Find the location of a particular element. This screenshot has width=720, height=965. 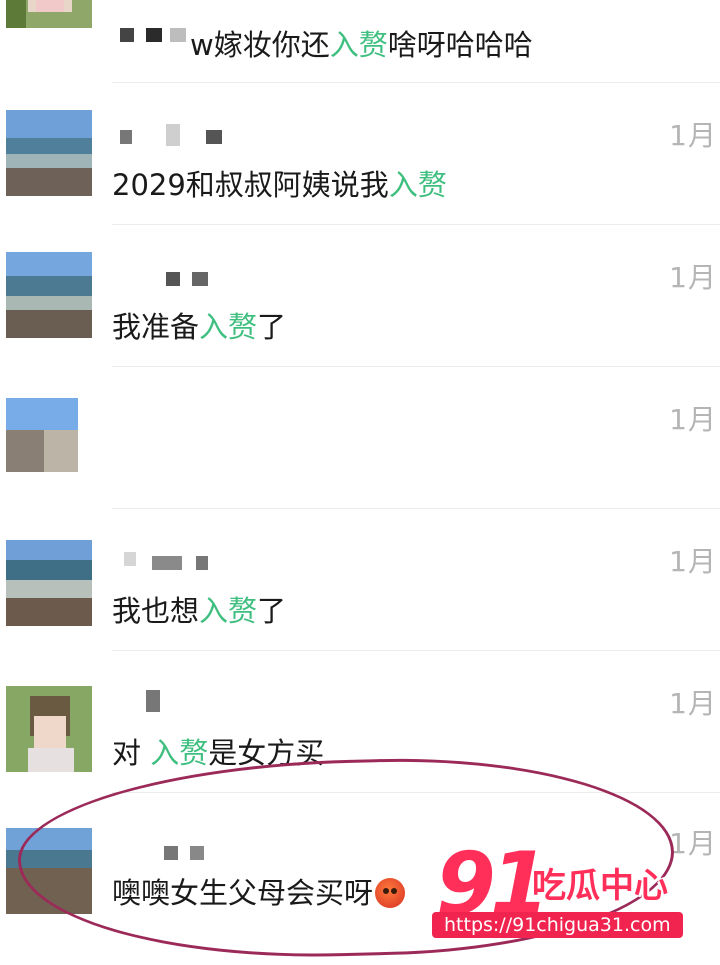

comment-row: w嫁妆你还入赘啥呀哈哈哈 is located at coordinates (360, 42).